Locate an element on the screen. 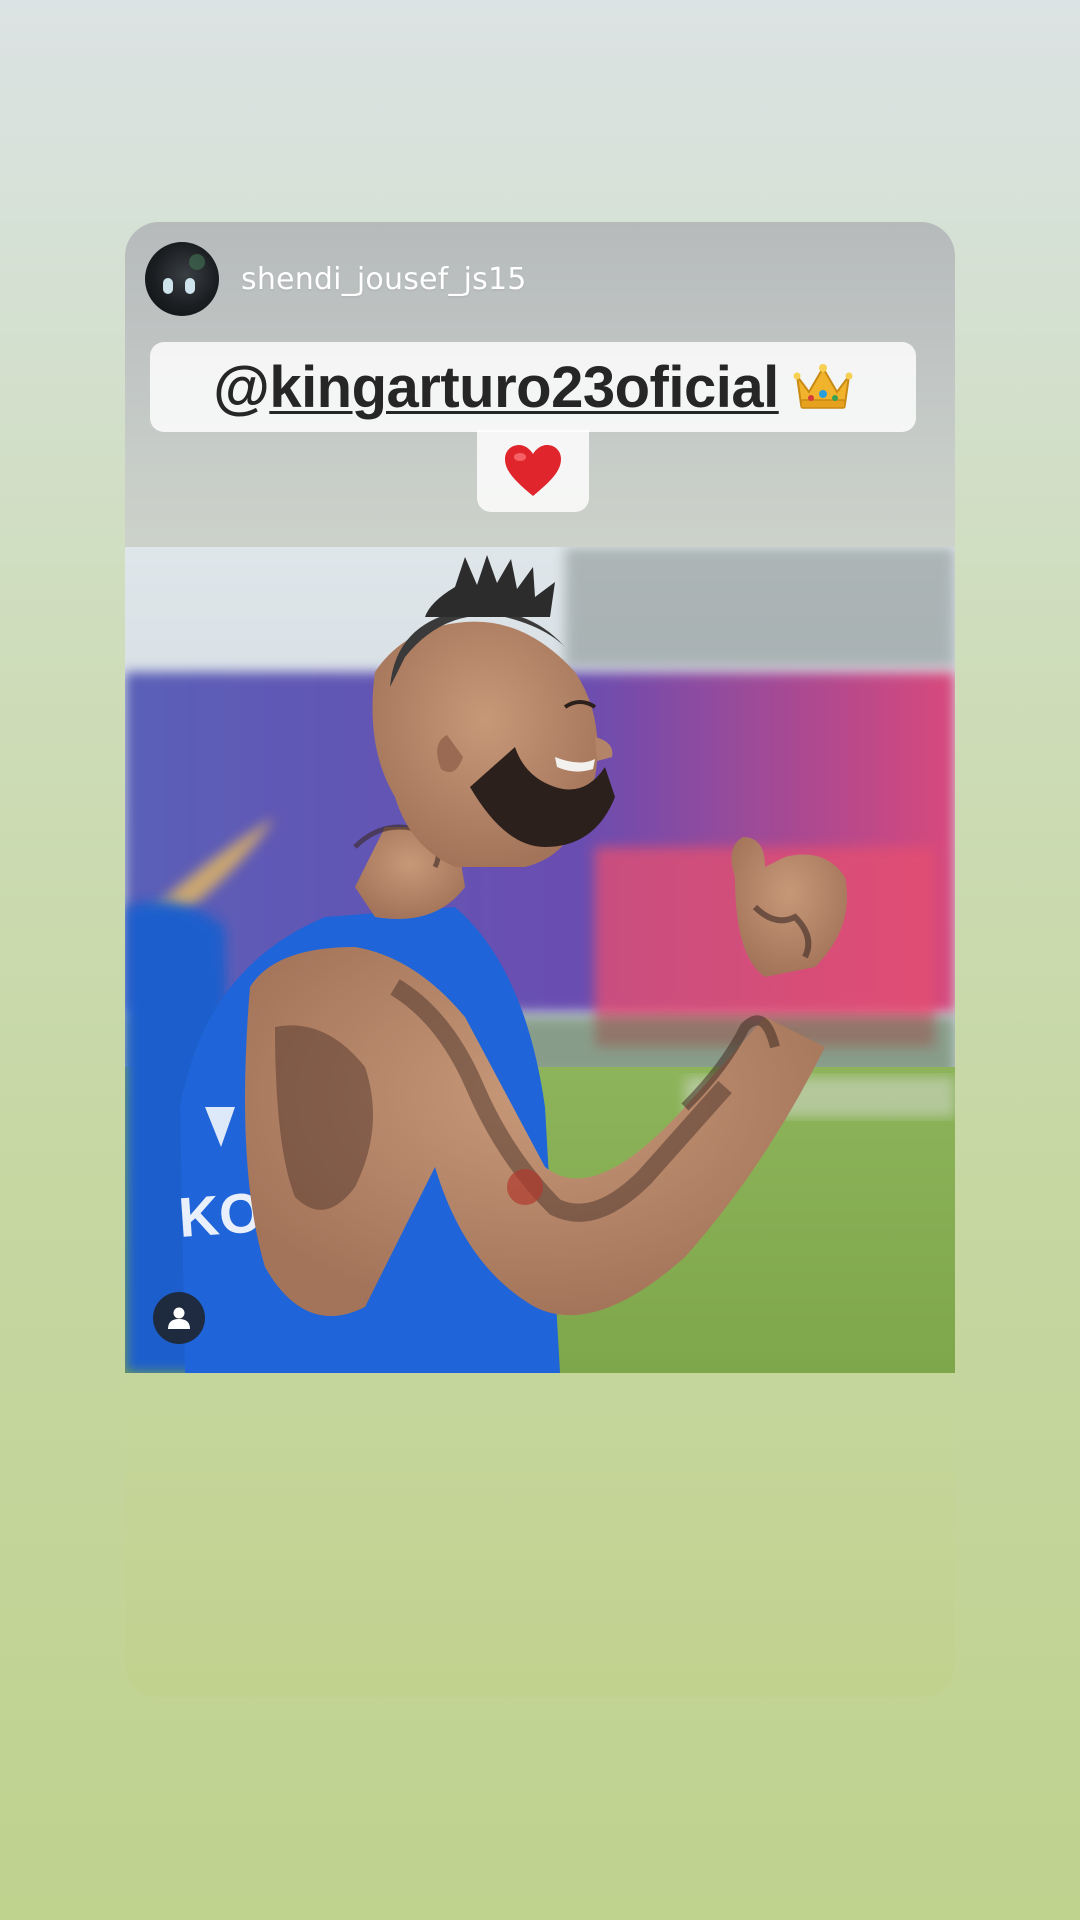 This screenshot has width=1080, height=1920. post-header: shendi_jousef_js15 is located at coordinates (336, 279).